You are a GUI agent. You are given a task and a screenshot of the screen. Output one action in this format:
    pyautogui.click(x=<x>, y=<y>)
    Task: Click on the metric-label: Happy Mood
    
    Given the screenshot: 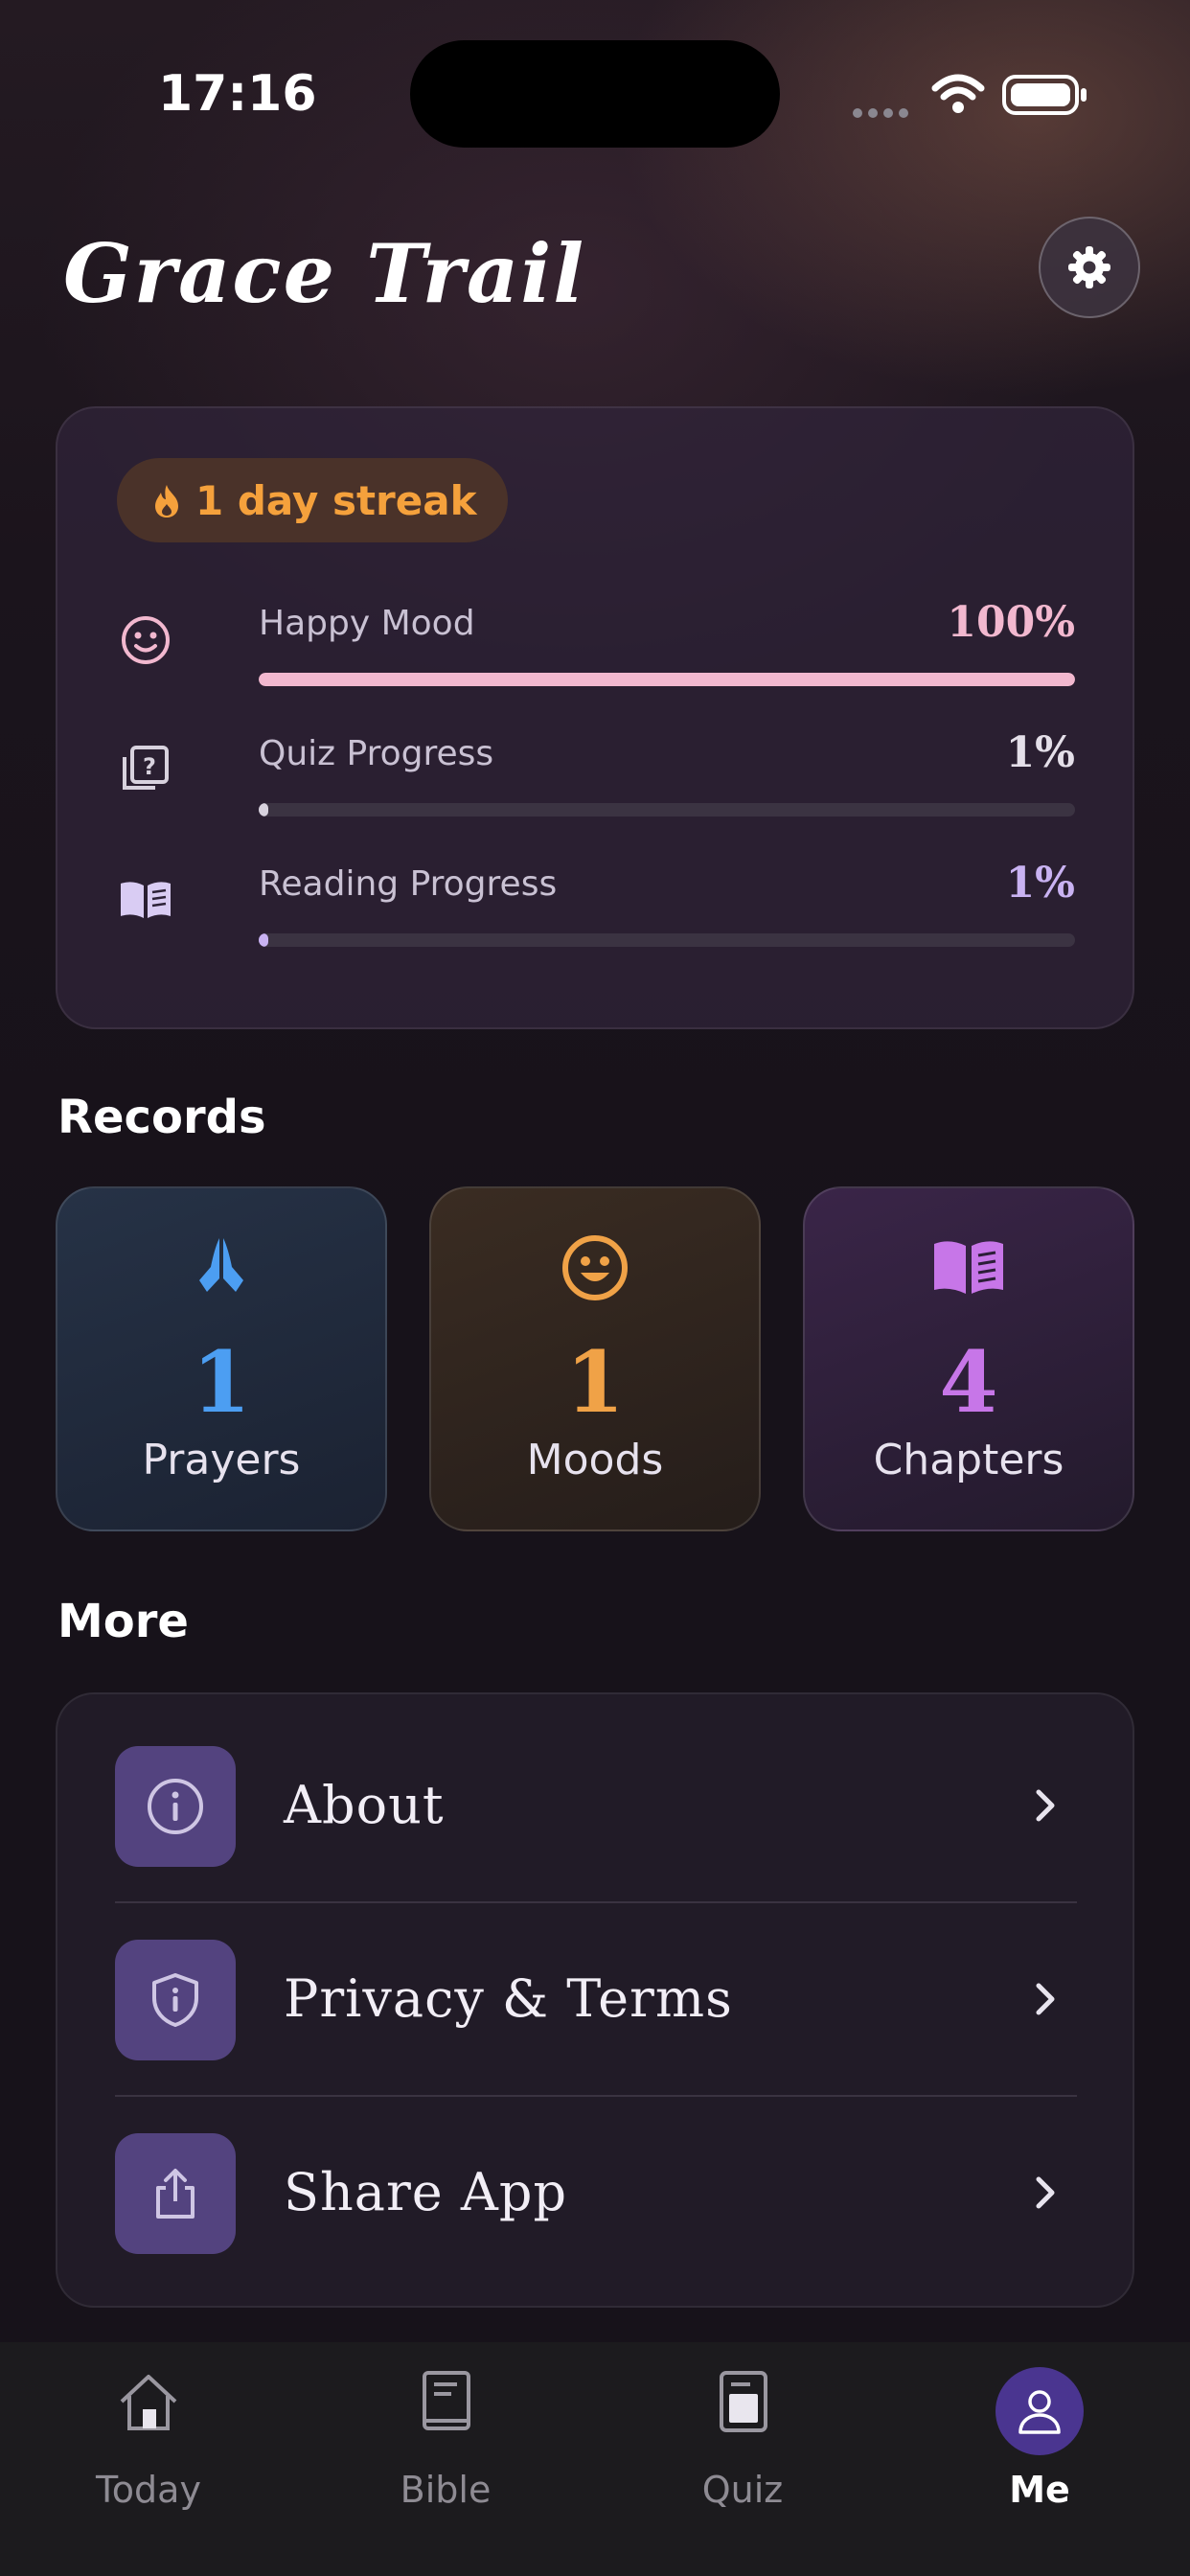 What is the action you would take?
    pyautogui.click(x=367, y=623)
    